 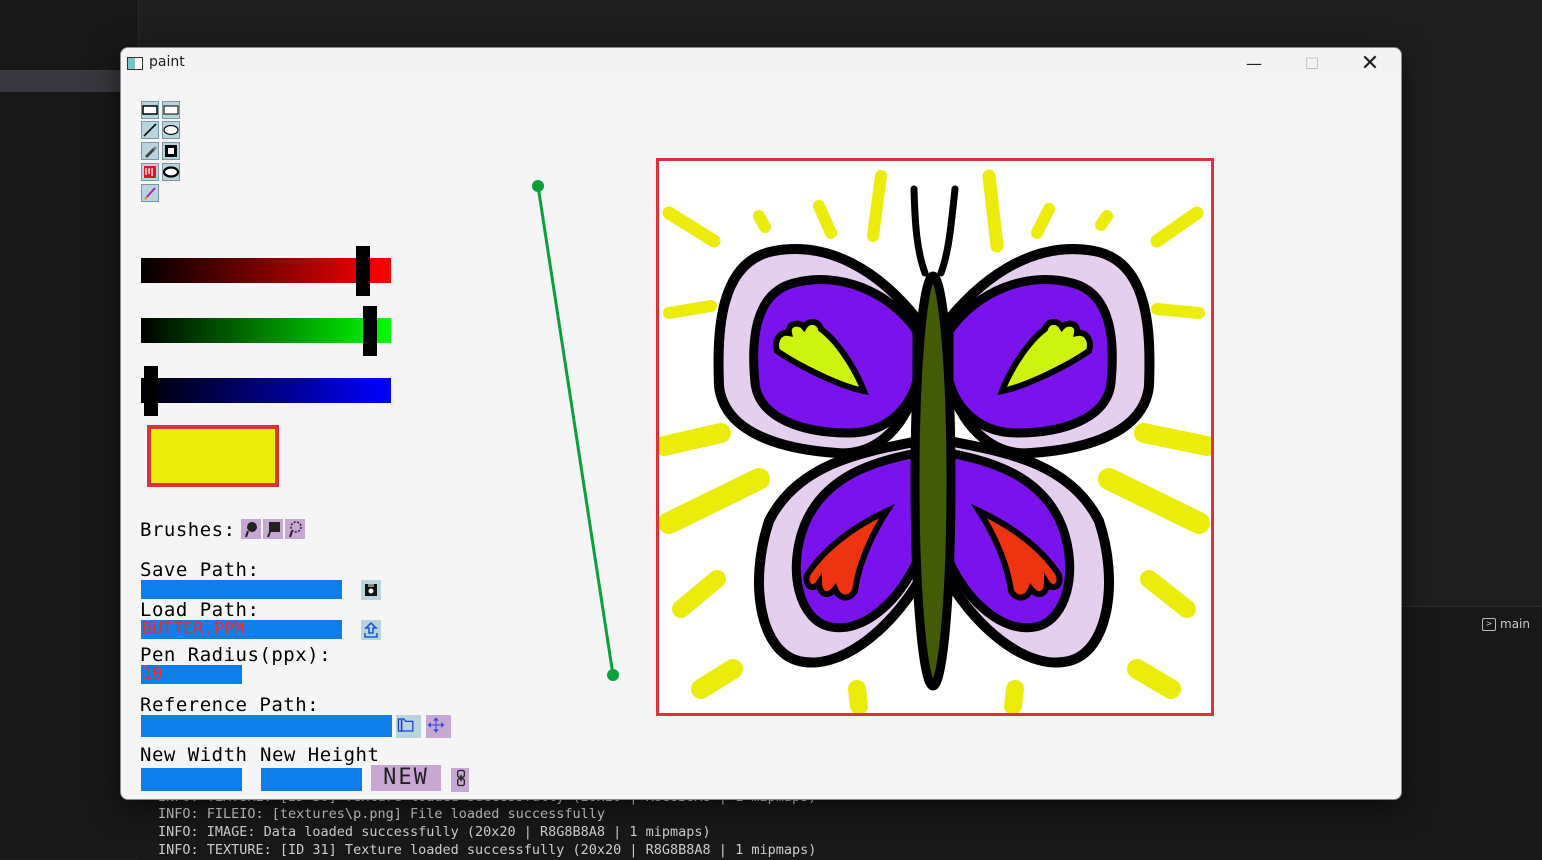 I want to click on color-picker-tool-button, so click(x=150, y=193).